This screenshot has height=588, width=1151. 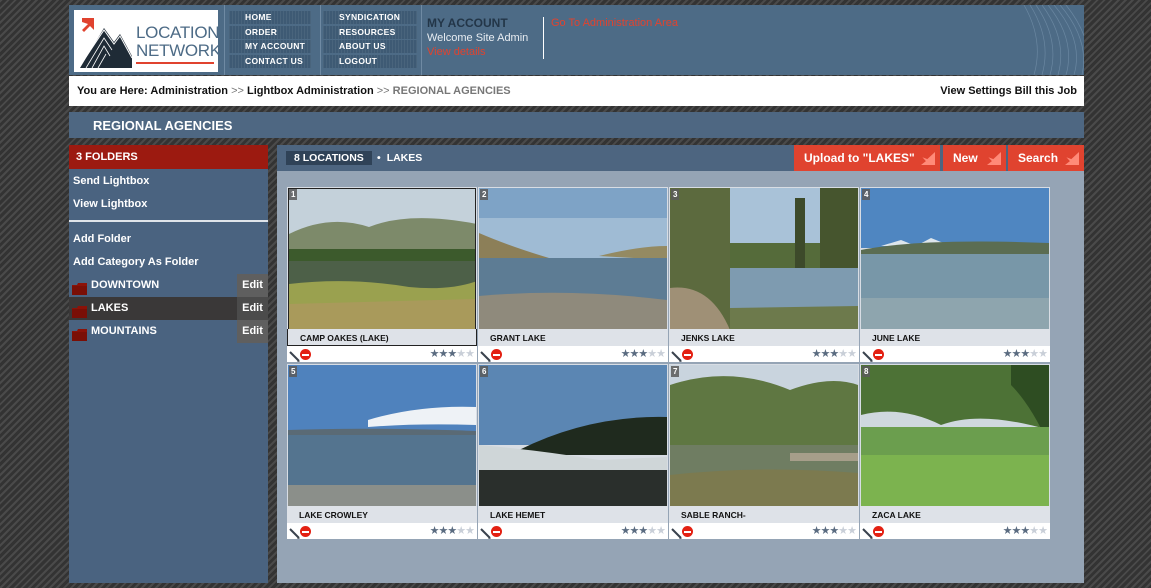 I want to click on logo: LOCATION NETWORK, so click(x=147, y=41).